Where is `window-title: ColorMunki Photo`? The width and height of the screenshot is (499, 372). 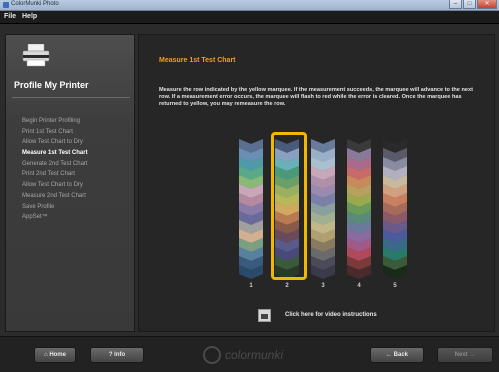 window-title: ColorMunki Photo is located at coordinates (35, 4).